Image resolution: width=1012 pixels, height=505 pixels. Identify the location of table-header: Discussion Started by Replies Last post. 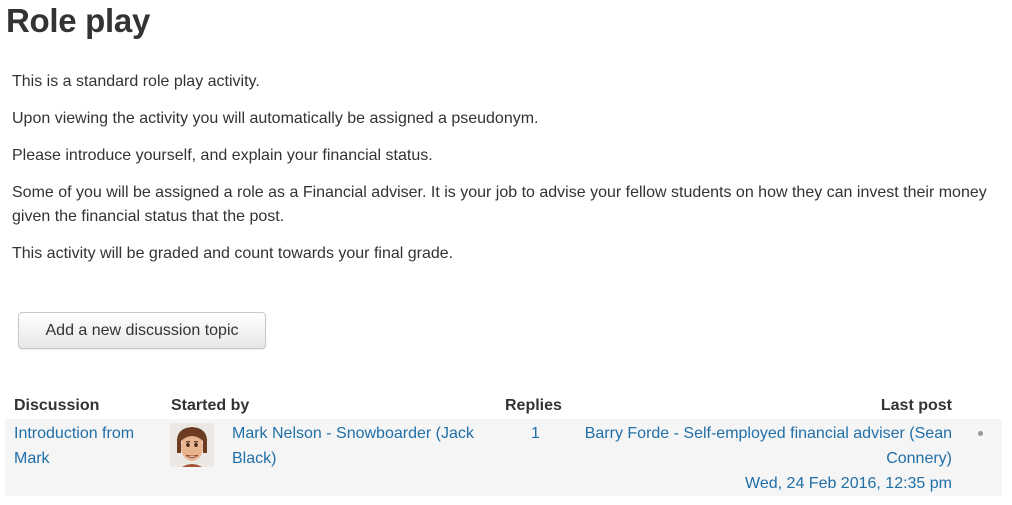
(503, 406).